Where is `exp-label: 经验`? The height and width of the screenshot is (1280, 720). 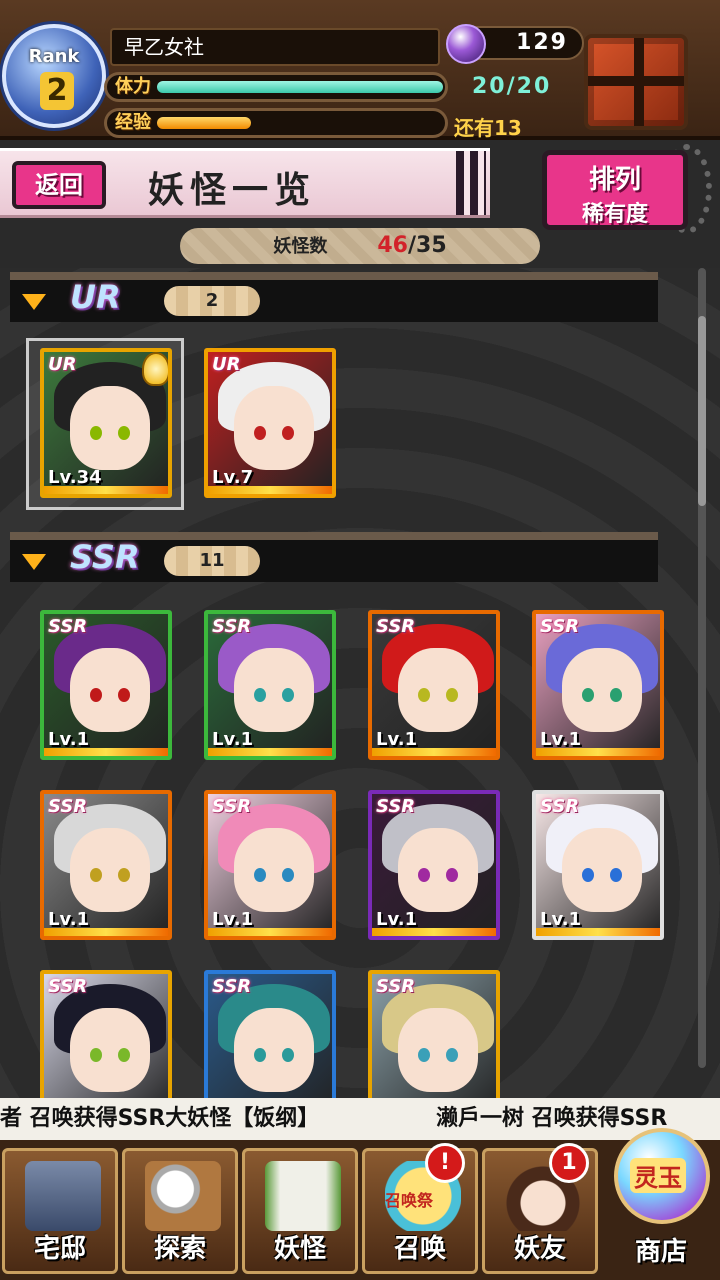 exp-label: 经验 is located at coordinates (133, 122).